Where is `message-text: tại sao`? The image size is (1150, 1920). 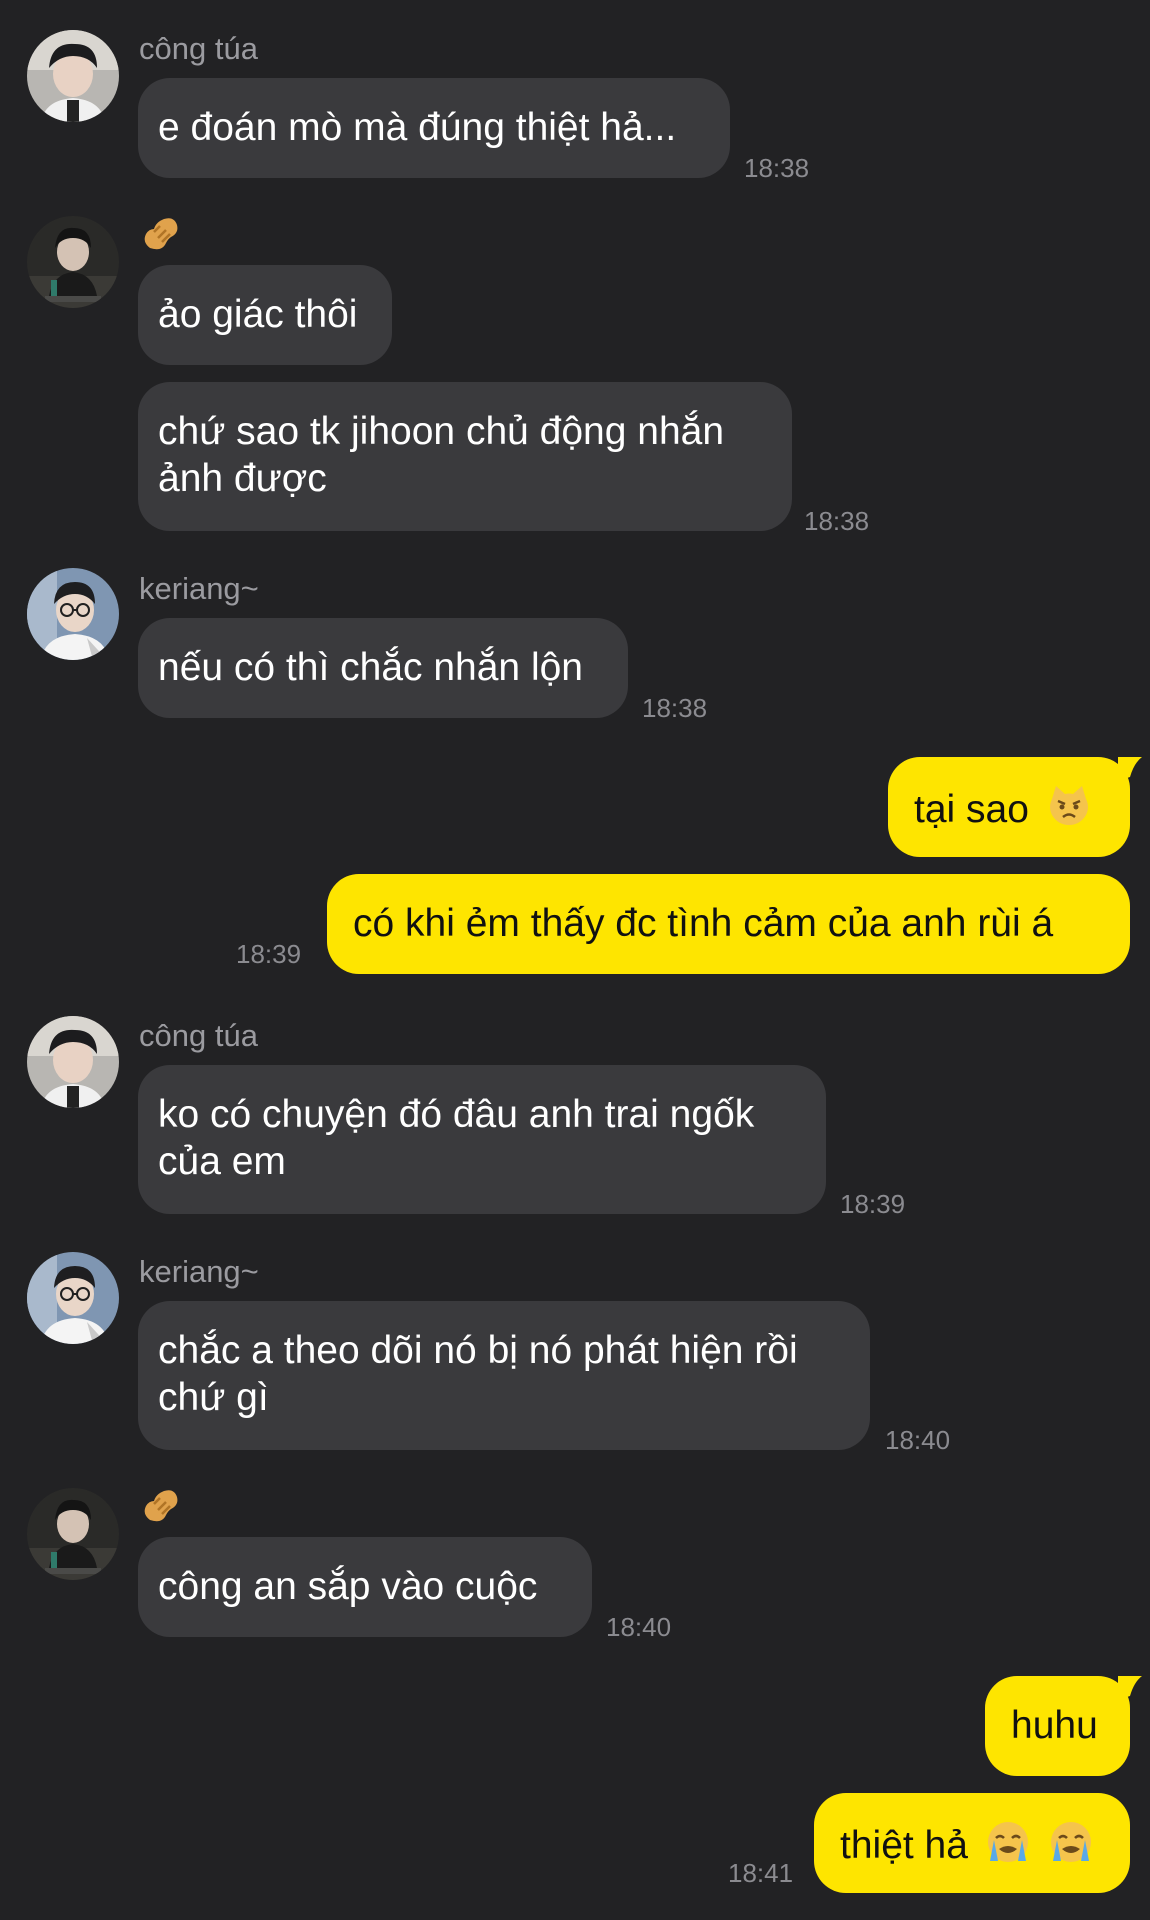
message-text: tại sao is located at coordinates (971, 809).